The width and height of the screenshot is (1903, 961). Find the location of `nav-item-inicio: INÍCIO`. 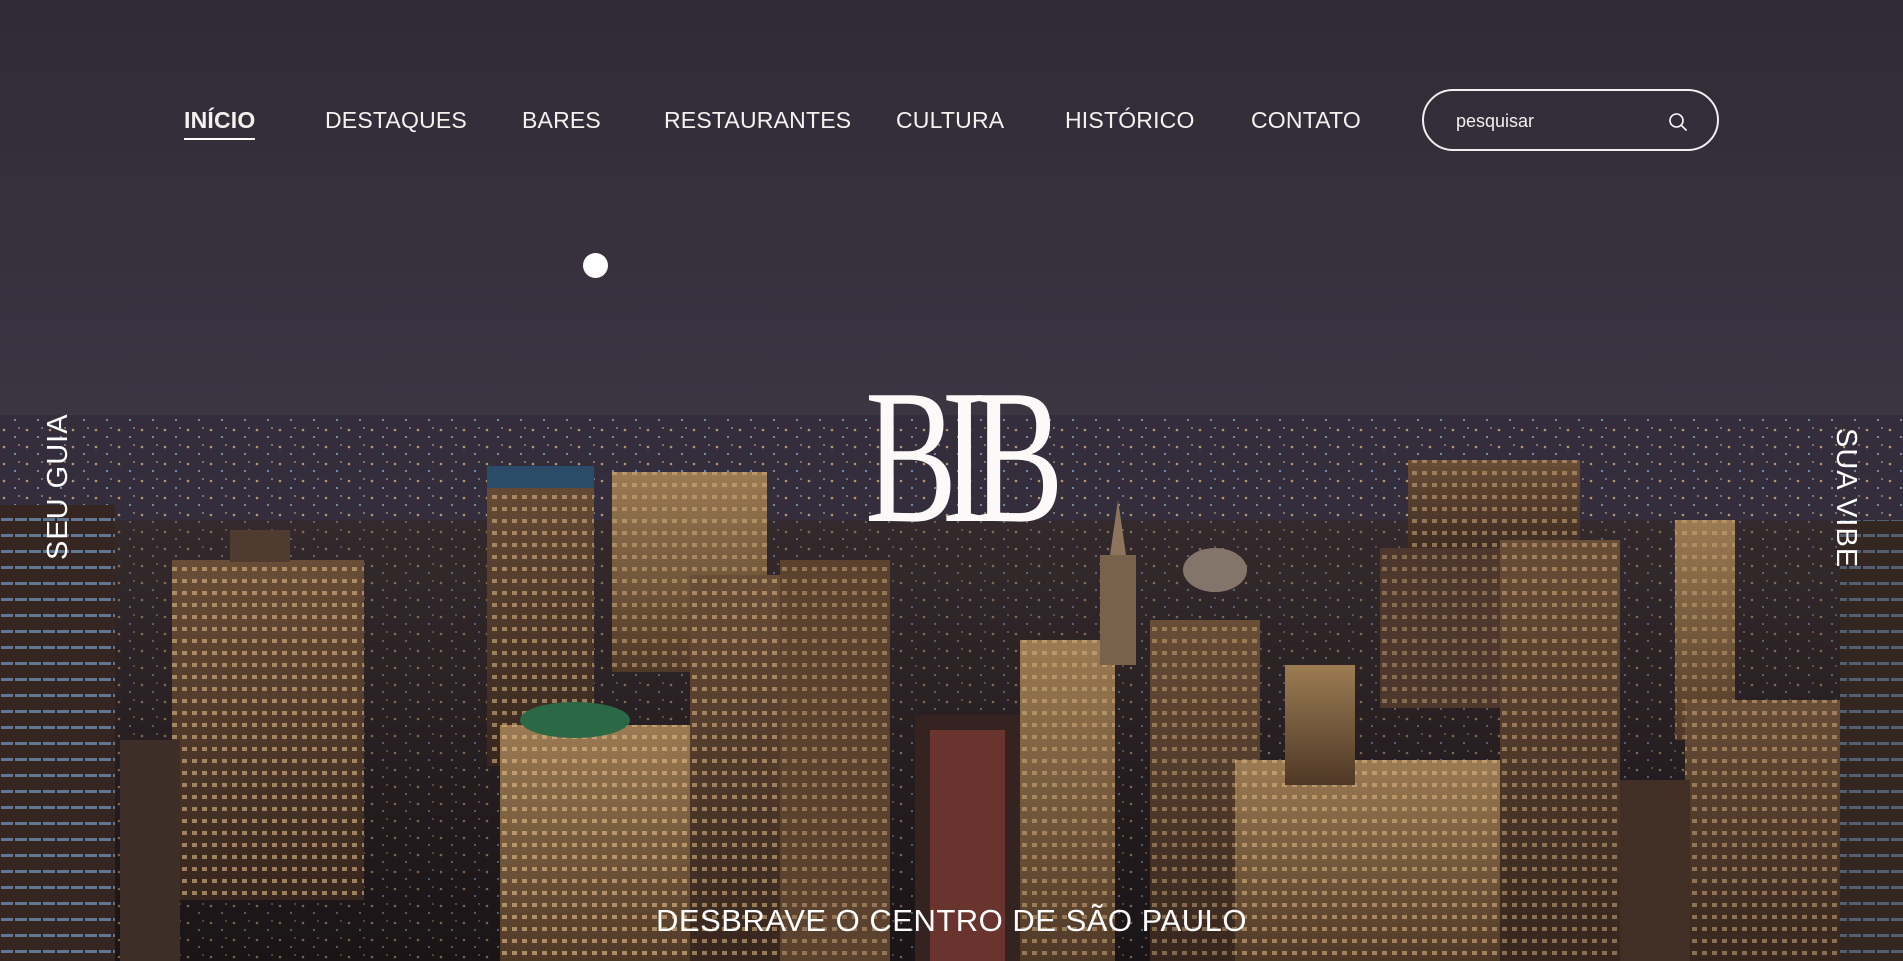

nav-item-inicio: INÍCIO is located at coordinates (220, 123).